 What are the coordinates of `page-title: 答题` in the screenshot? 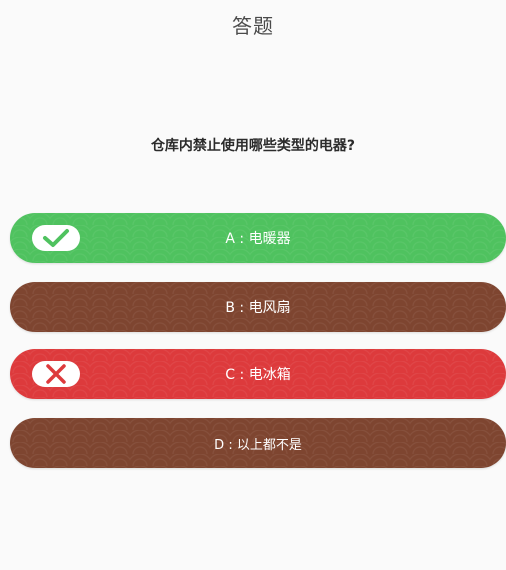 It's located at (253, 26).